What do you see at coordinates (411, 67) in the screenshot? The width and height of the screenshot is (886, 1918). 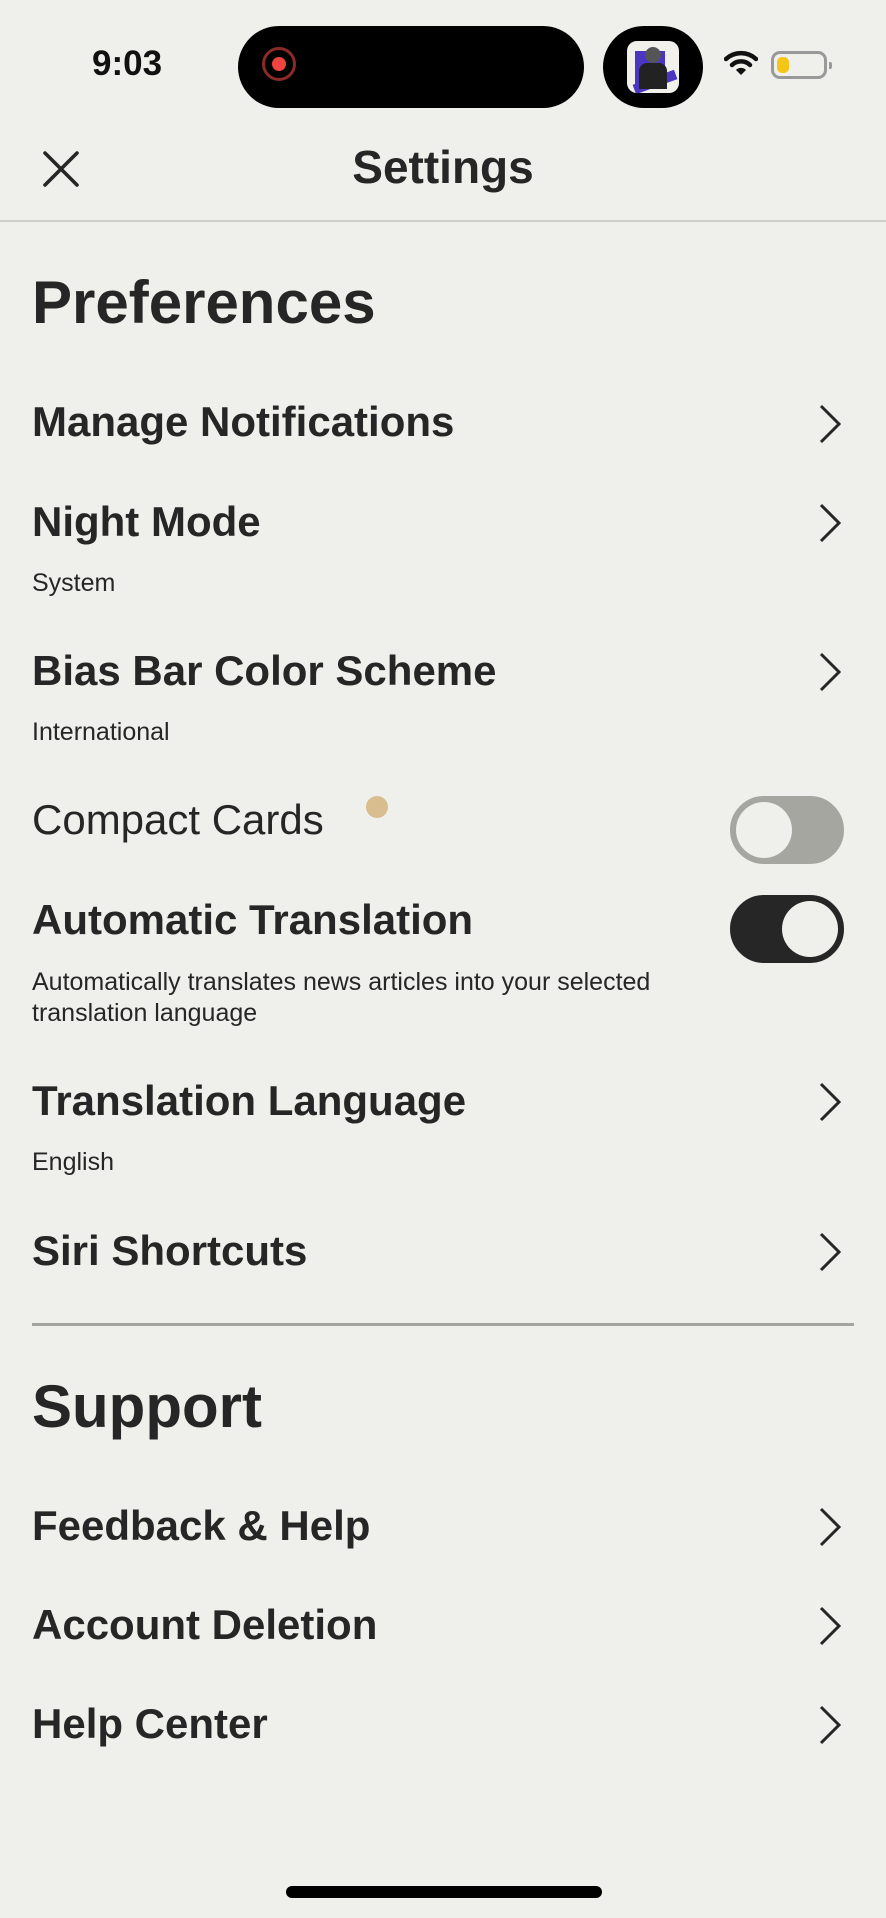 I see `dynamic-island` at bounding box center [411, 67].